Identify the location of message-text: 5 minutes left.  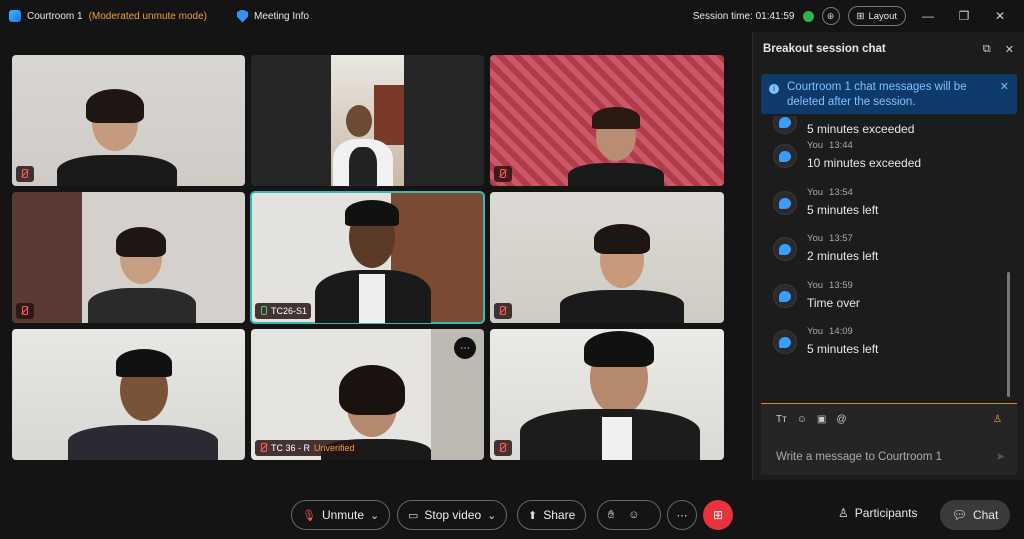
(843, 210).